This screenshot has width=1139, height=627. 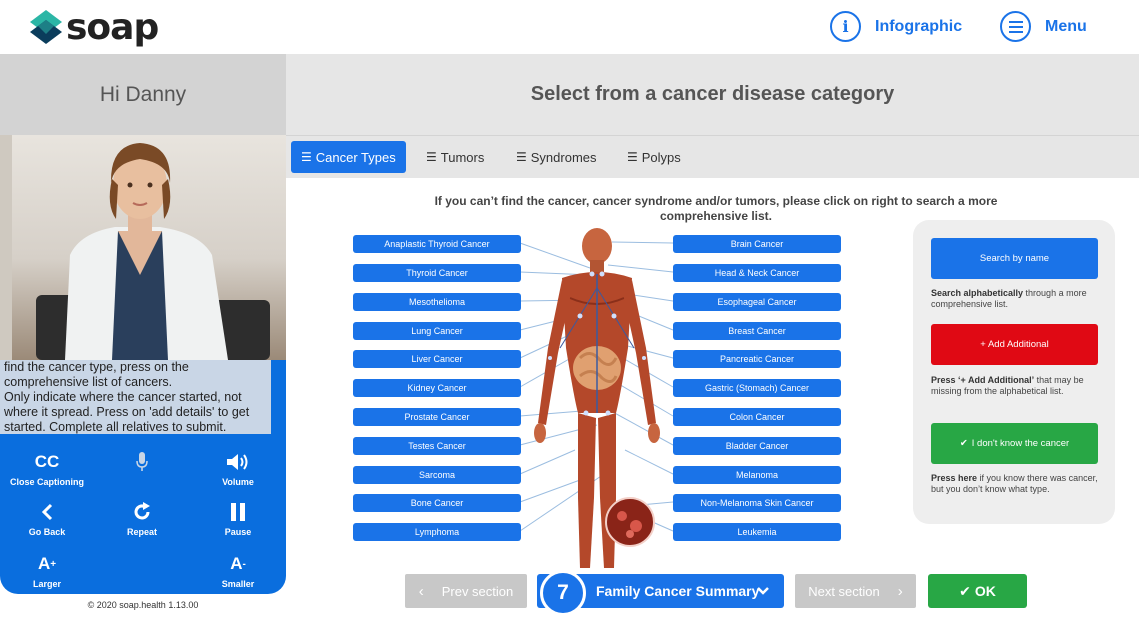 I want to click on close-captioning-button: CC Close Captioning, so click(x=47, y=468).